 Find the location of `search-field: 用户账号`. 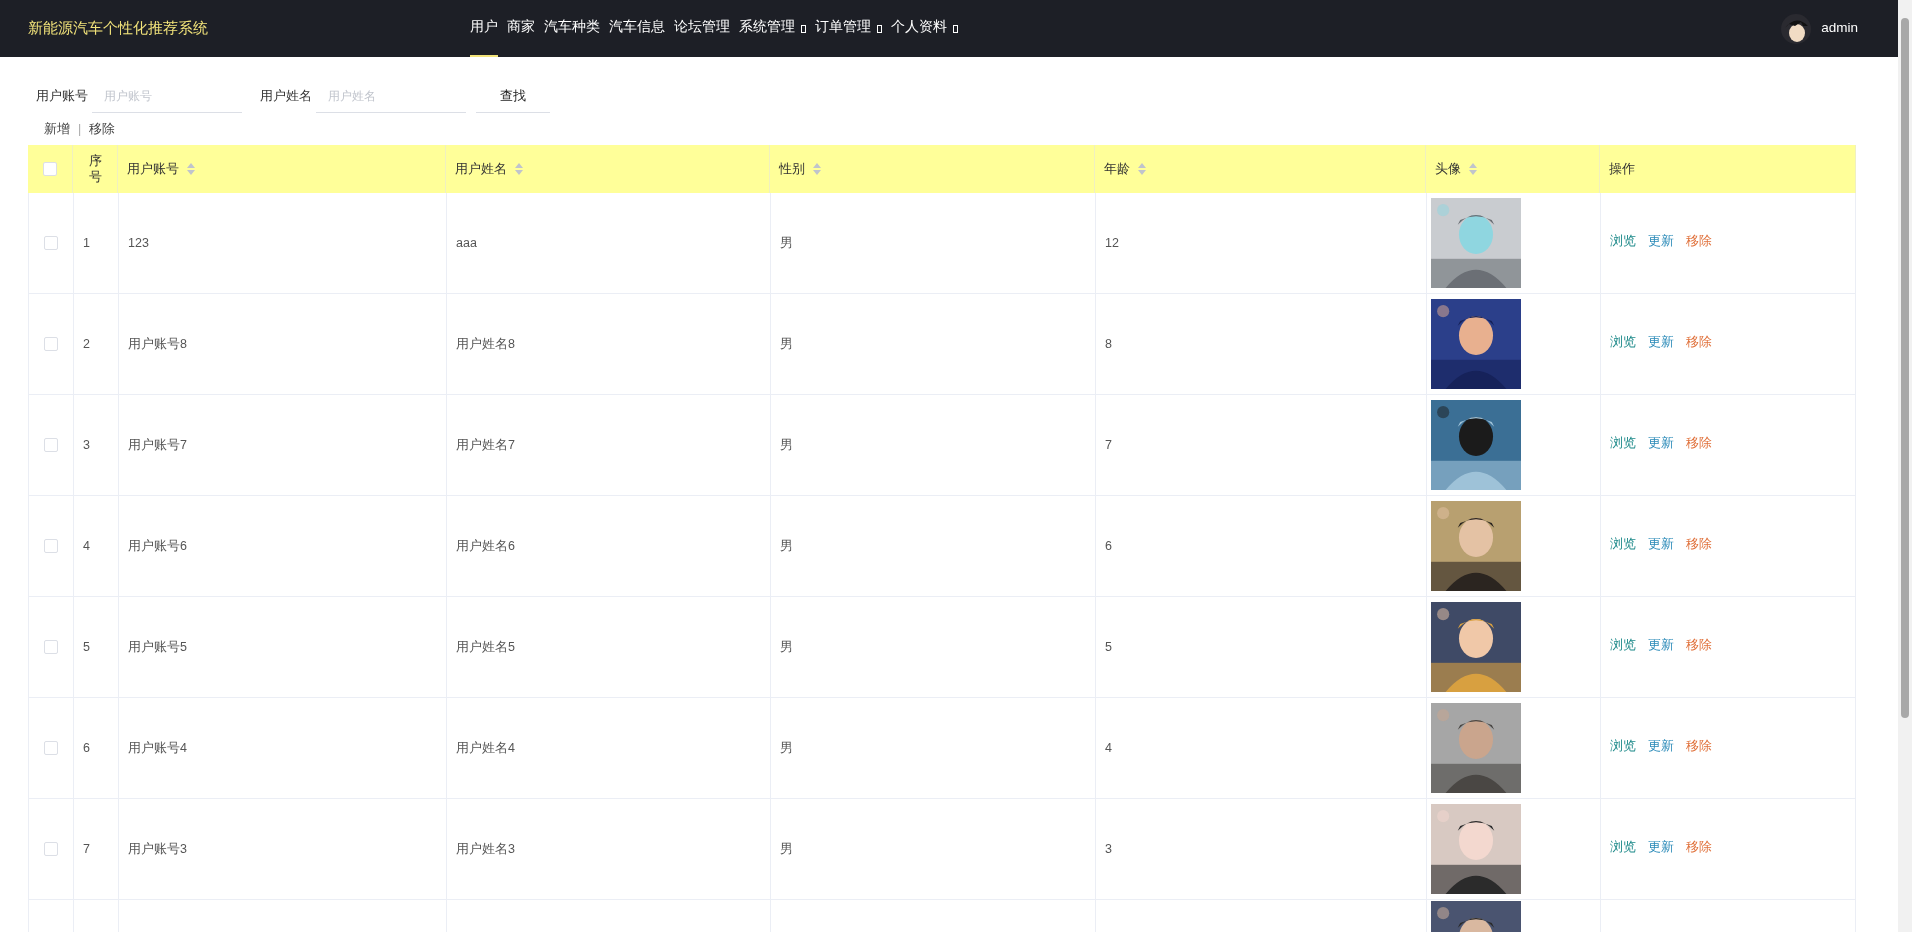

search-field: 用户账号 is located at coordinates (167, 96).